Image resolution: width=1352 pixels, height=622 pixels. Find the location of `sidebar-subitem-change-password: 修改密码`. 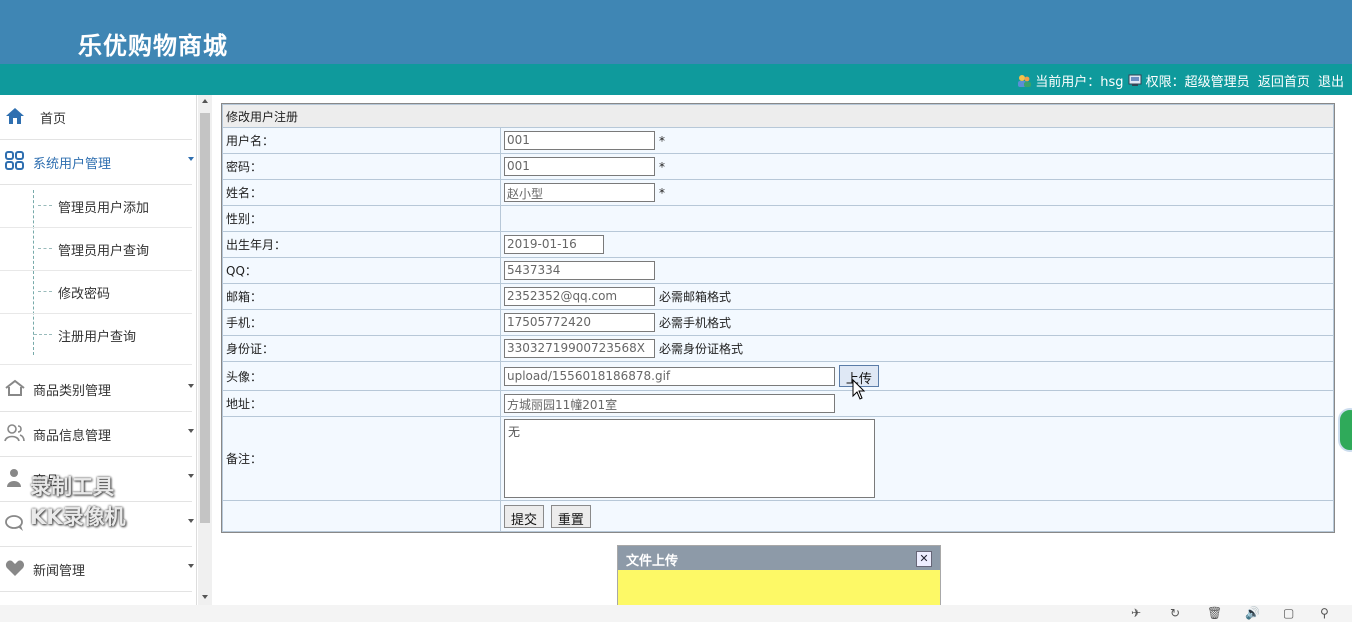

sidebar-subitem-change-password: 修改密码 is located at coordinates (96, 292).